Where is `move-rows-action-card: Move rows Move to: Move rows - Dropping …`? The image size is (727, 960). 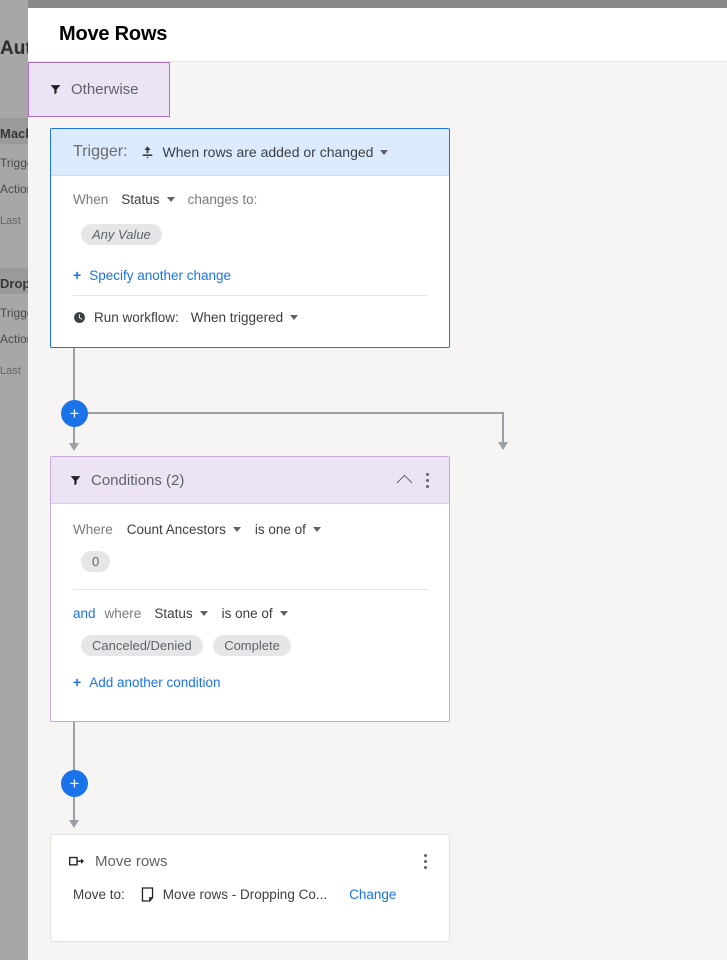
move-rows-action-card: Move rows Move to: Move rows - Dropping … is located at coordinates (250, 888).